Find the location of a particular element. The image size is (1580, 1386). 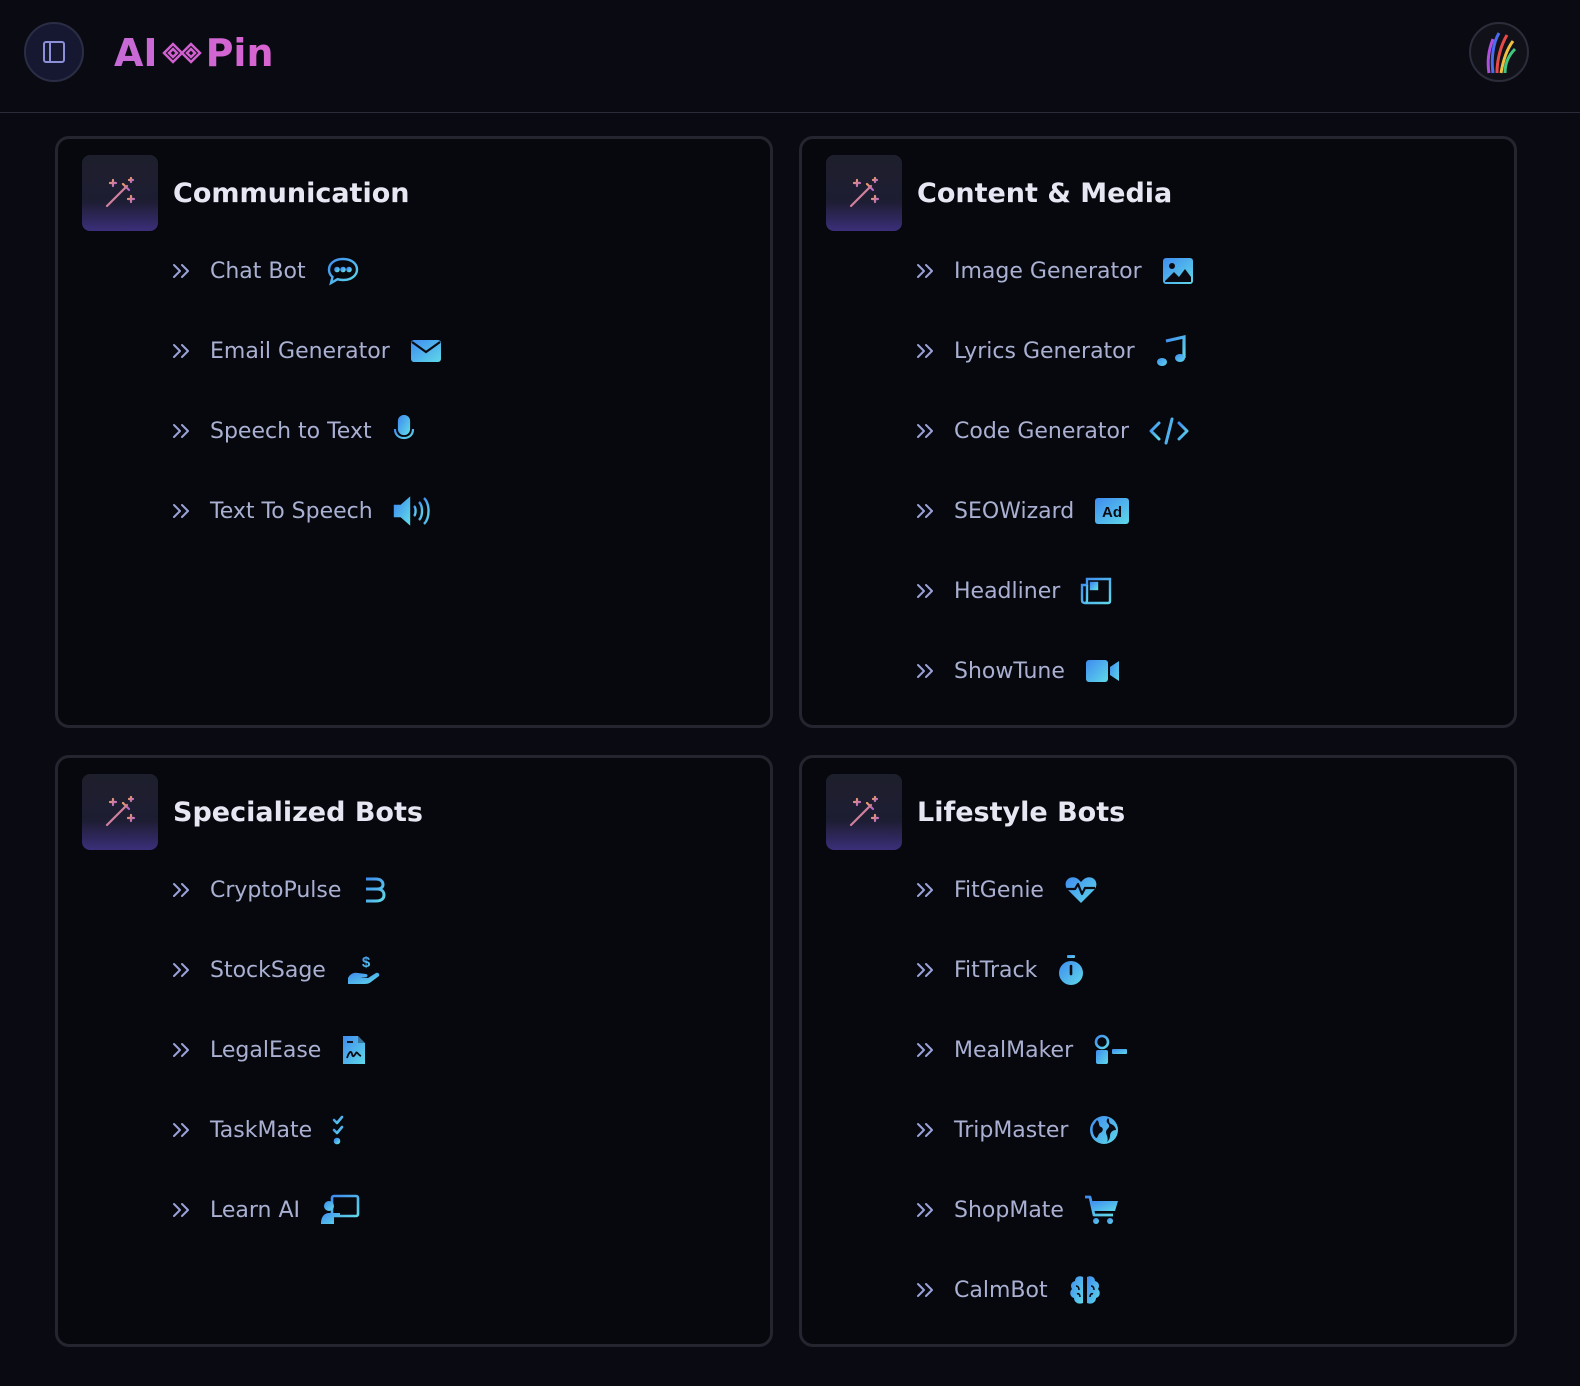

bot-label: CryptoPulse is located at coordinates (276, 890).